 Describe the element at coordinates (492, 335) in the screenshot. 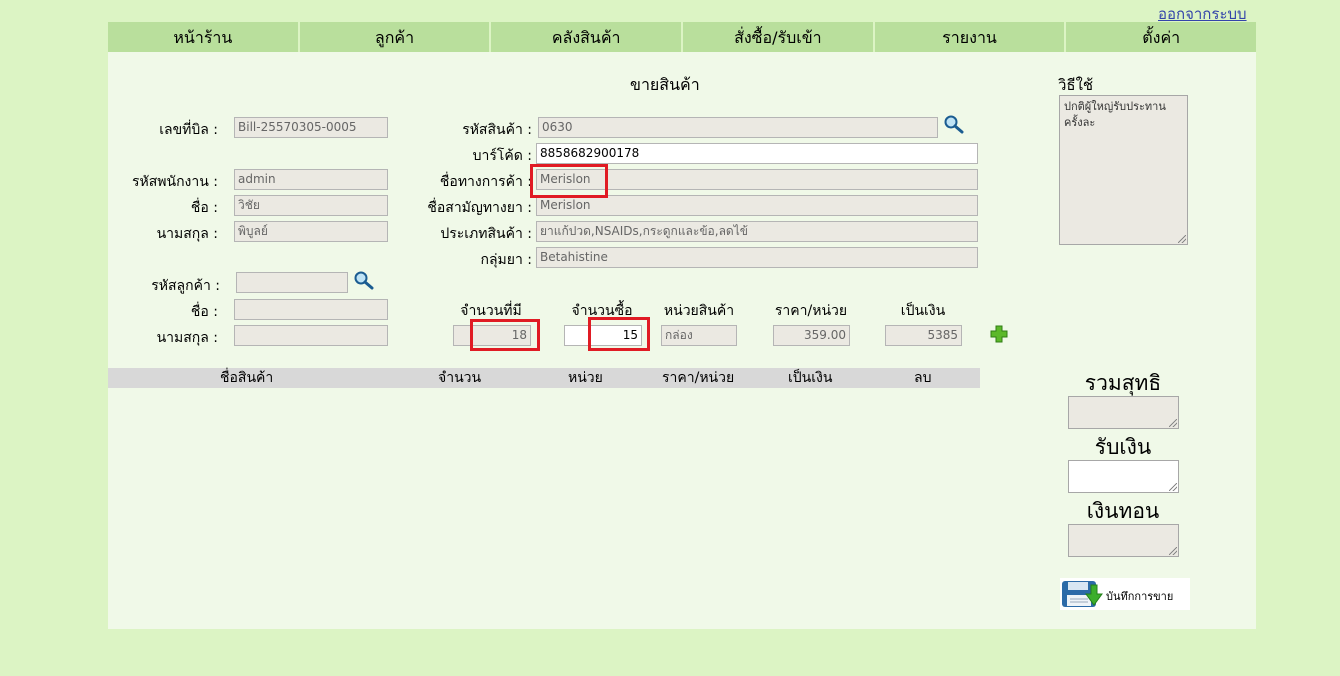

I see `stock-qty-field: 18` at that location.